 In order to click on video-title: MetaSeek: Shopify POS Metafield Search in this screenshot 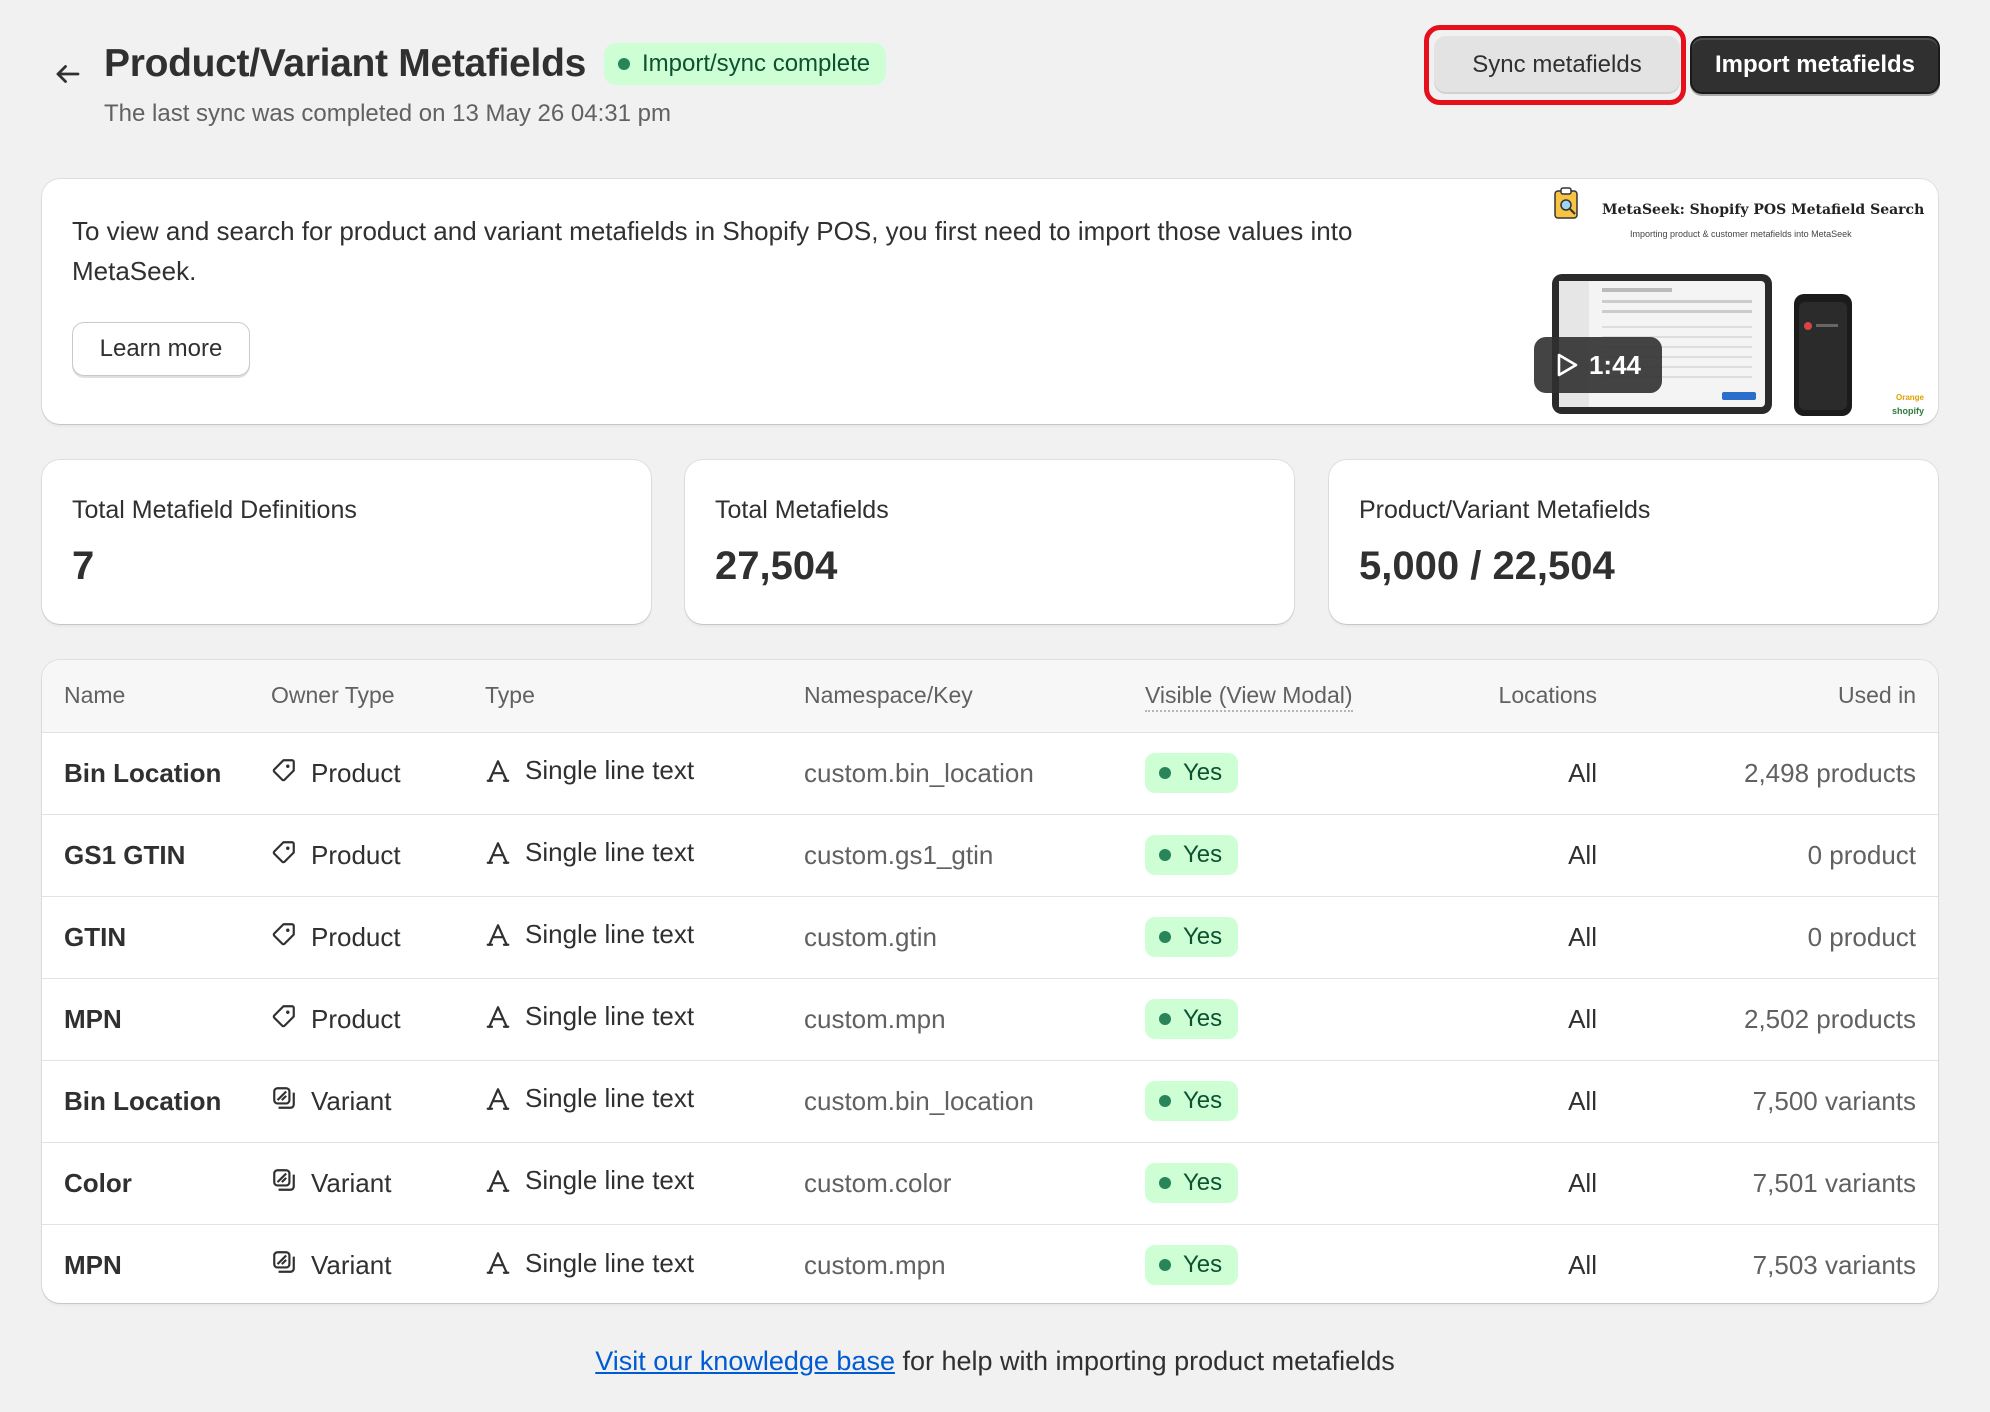, I will do `click(1763, 210)`.